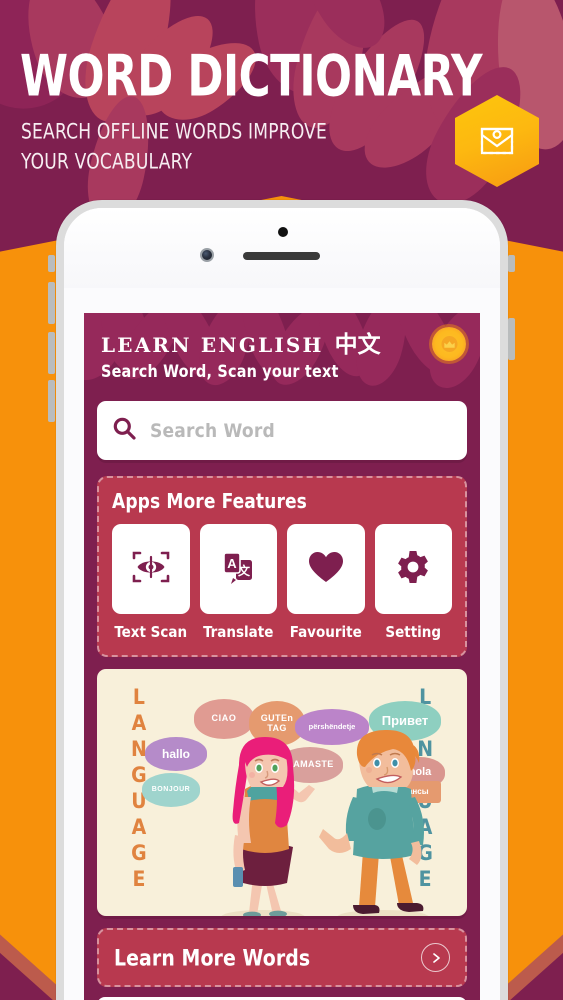 This screenshot has height=1000, width=563. What do you see at coordinates (325, 632) in the screenshot?
I see `feature-label: Favourite` at bounding box center [325, 632].